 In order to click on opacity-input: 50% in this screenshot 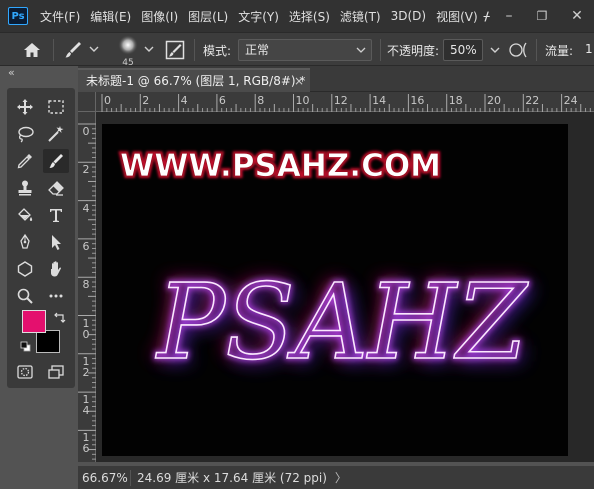, I will do `click(463, 50)`.